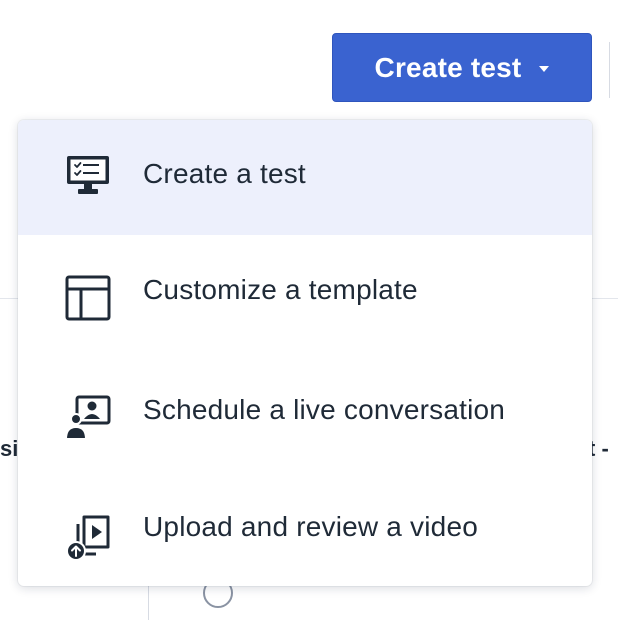 The width and height of the screenshot is (618, 620). What do you see at coordinates (88, 418) in the screenshot?
I see `live-conversation-icon` at bounding box center [88, 418].